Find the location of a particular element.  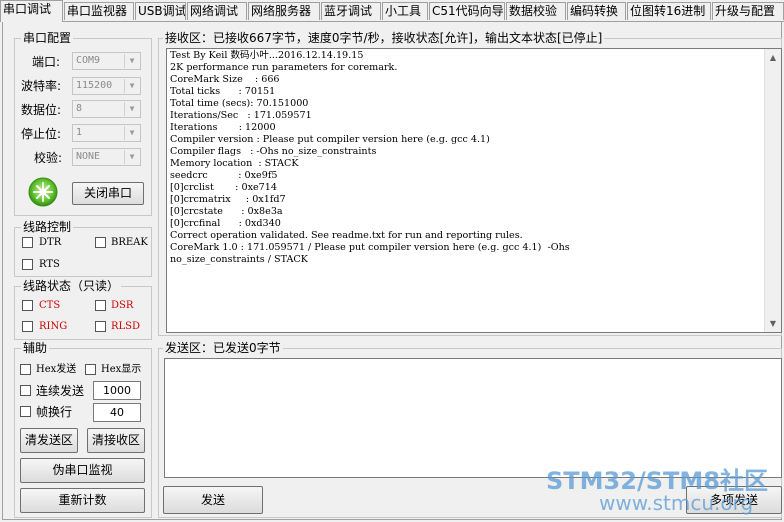

receive-line: Iterations/Sec : 171.059571 is located at coordinates (241, 115).